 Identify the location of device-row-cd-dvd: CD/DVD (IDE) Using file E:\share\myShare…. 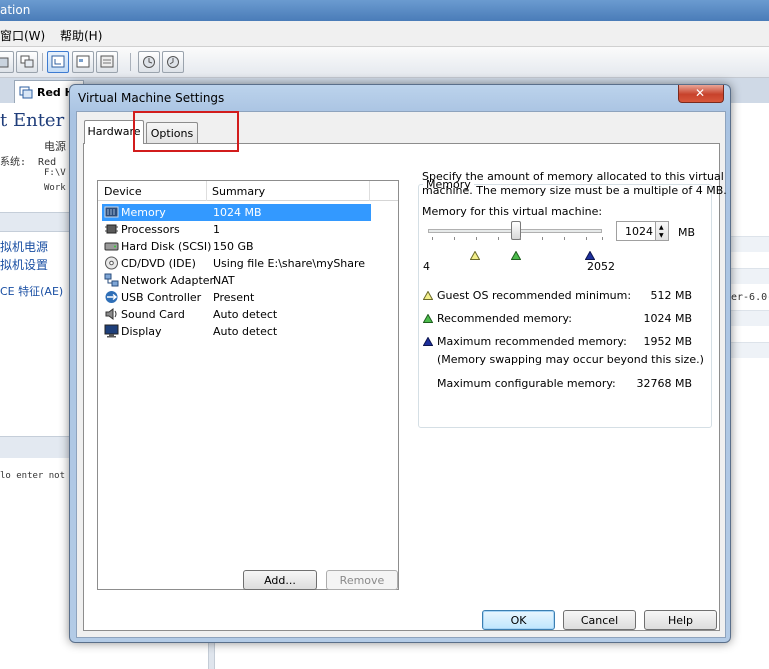
(236, 263).